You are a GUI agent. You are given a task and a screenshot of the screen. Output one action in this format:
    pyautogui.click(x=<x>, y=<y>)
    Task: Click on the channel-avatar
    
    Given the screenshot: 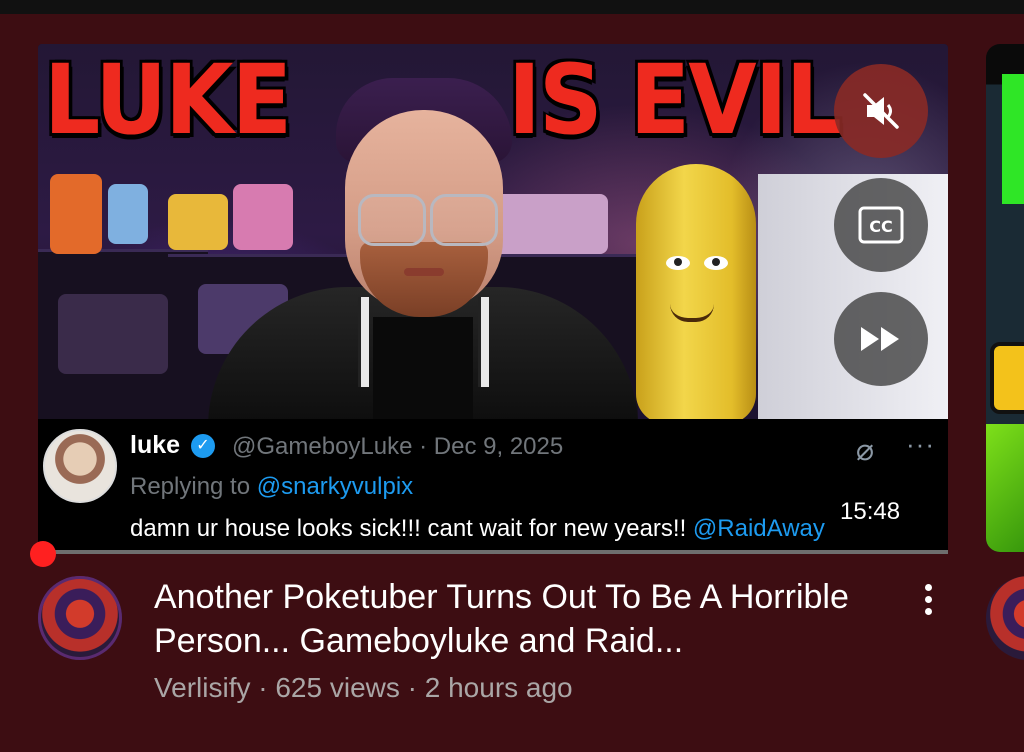 What is the action you would take?
    pyautogui.click(x=80, y=618)
    